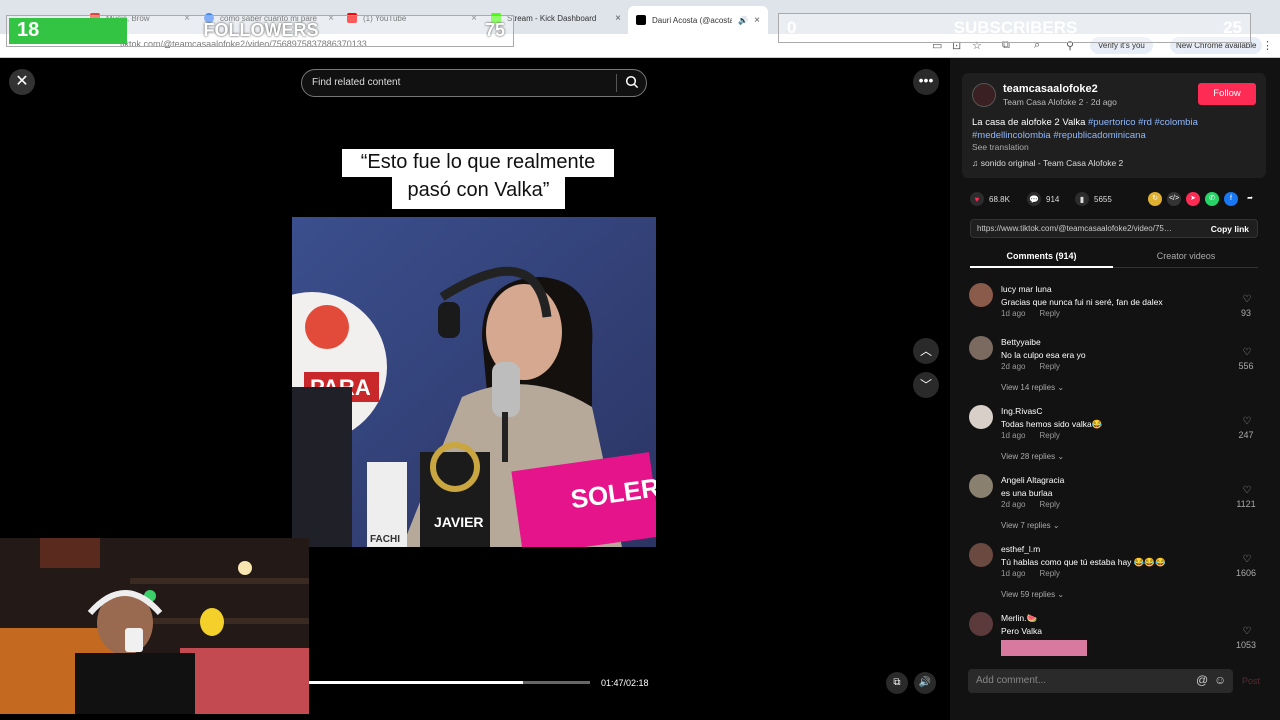 The height and width of the screenshot is (720, 1280). Describe the element at coordinates (478, 193) in the screenshot. I see `video-caption-line-2: pasó con Valka”` at that location.